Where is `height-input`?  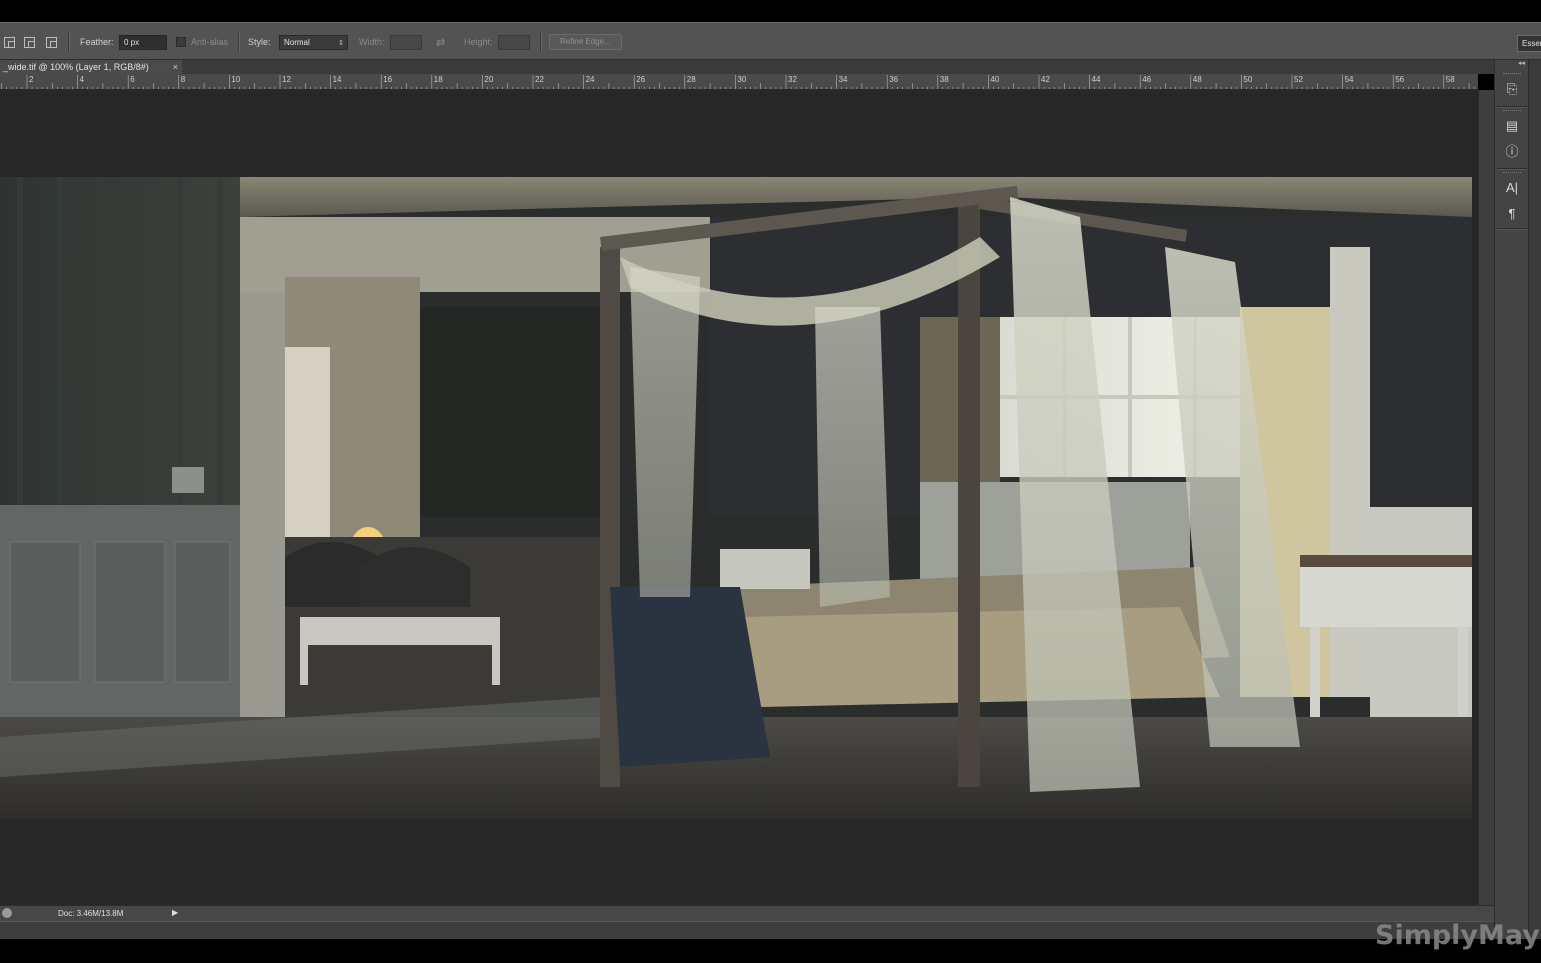 height-input is located at coordinates (514, 42).